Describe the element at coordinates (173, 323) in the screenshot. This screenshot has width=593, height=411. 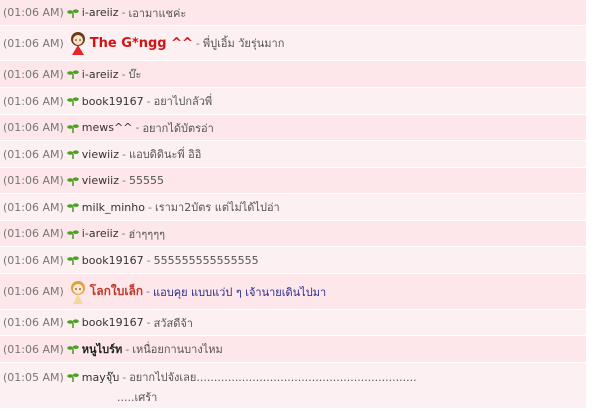
I see `message-text: สวัสดีจ้า` at that location.